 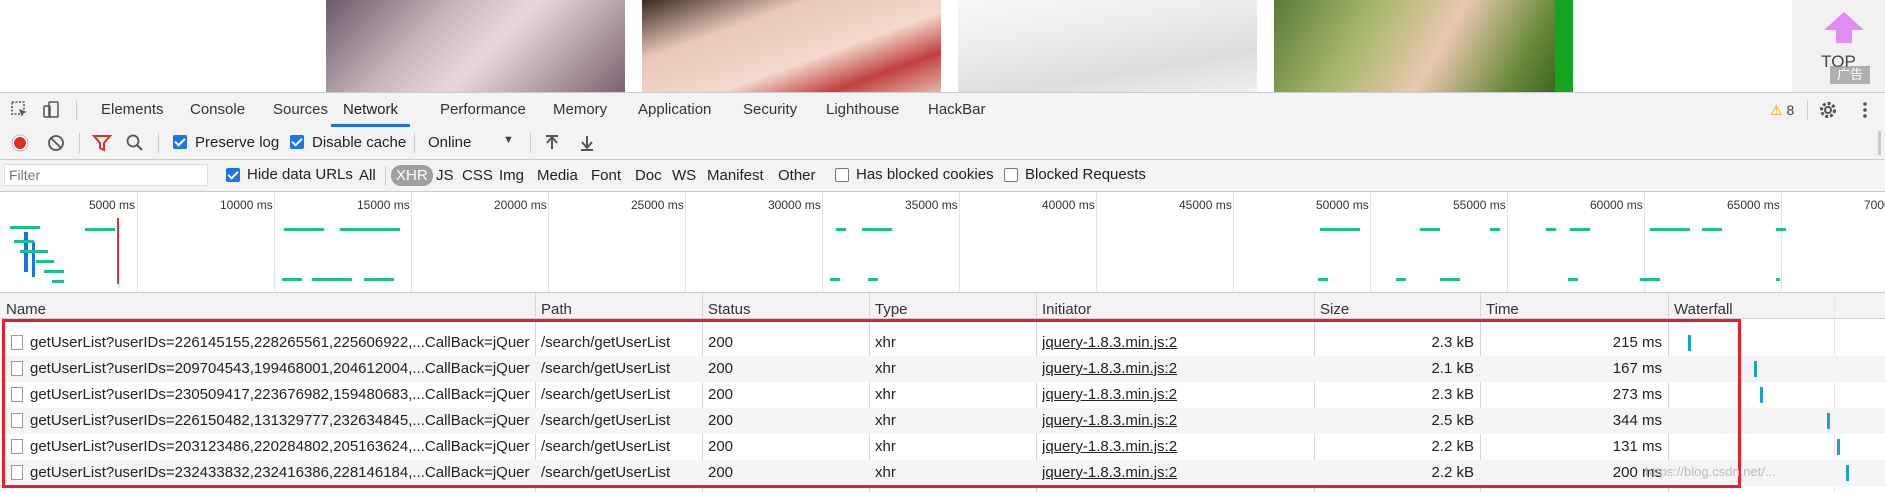 What do you see at coordinates (580, 110) in the screenshot?
I see `tab-memory: Memory` at bounding box center [580, 110].